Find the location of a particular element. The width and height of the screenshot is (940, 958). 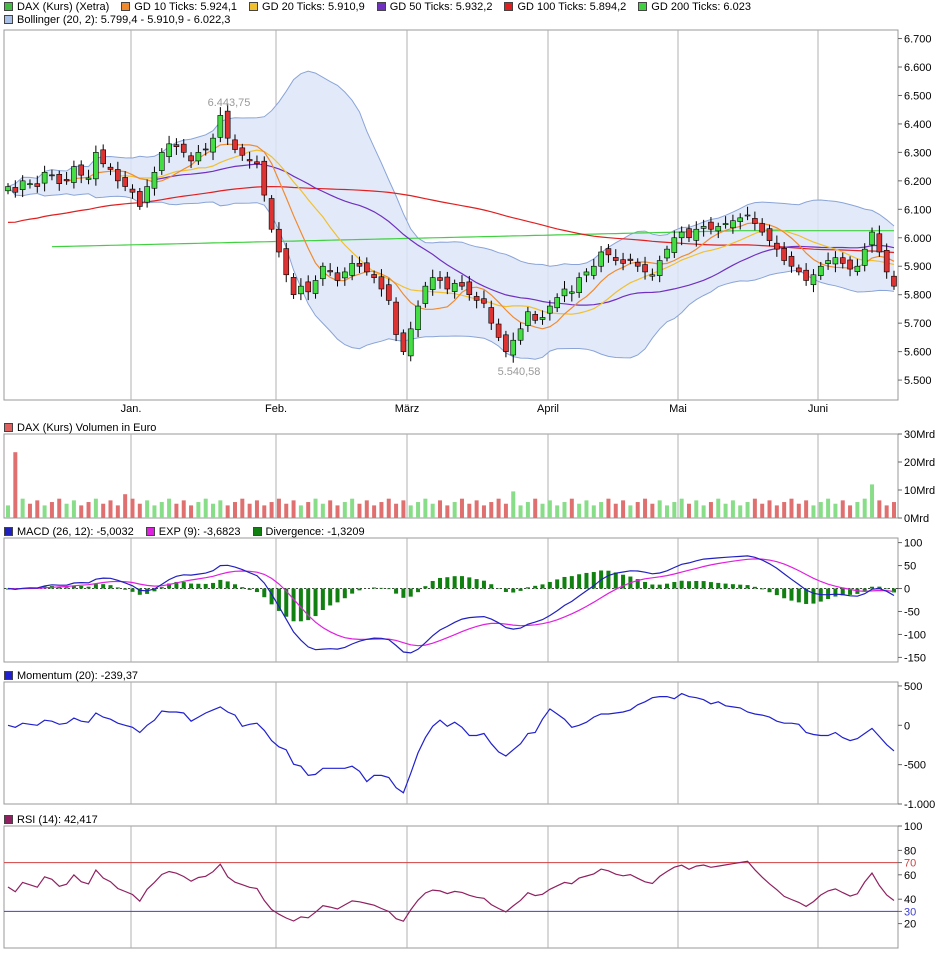

price-y-tick-label: 6.700 is located at coordinates (918, 40).